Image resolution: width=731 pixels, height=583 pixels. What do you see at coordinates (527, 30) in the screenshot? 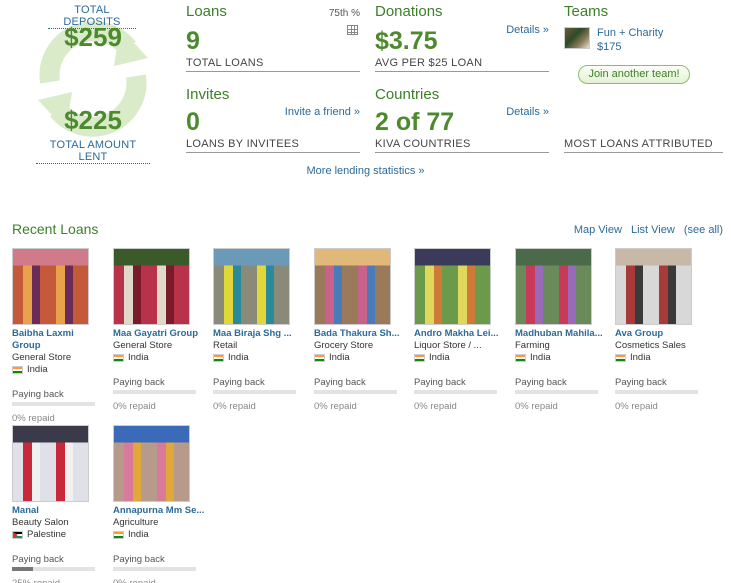
I see `donations-details-link: Details »` at bounding box center [527, 30].